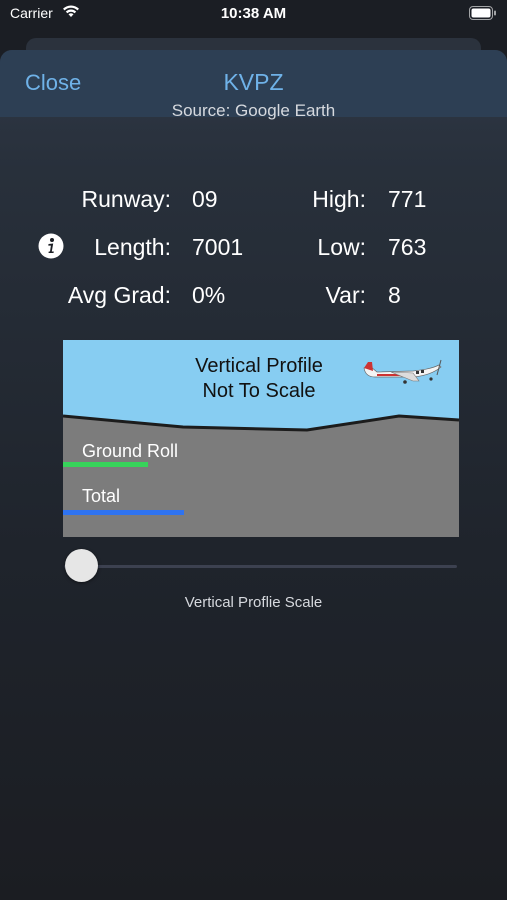 This screenshot has width=507, height=900. What do you see at coordinates (407, 199) in the screenshot?
I see `high-value: 771` at bounding box center [407, 199].